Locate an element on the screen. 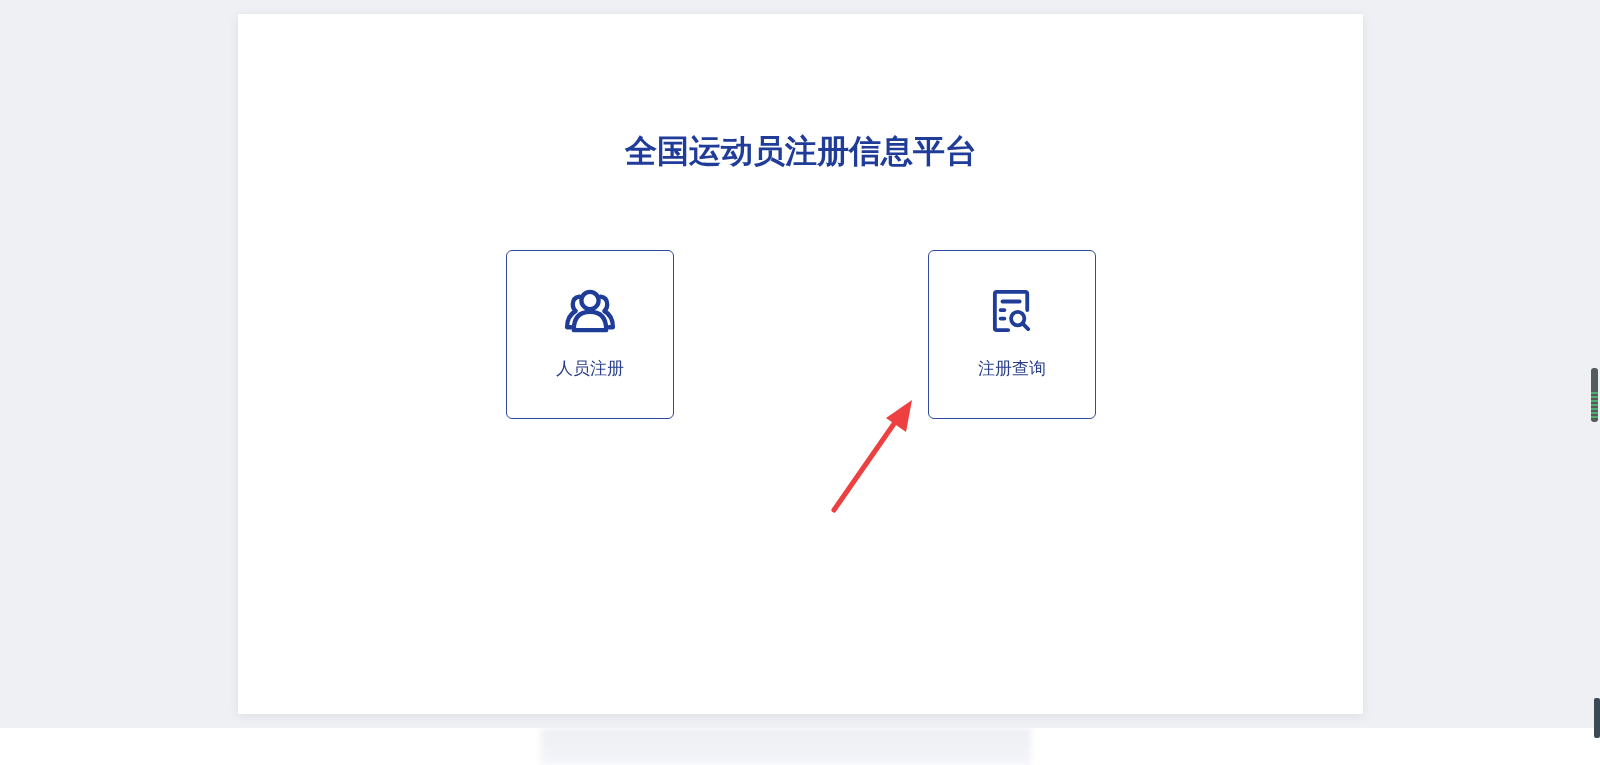 The image size is (1600, 765). volume-meter-icon is located at coordinates (1594, 395).